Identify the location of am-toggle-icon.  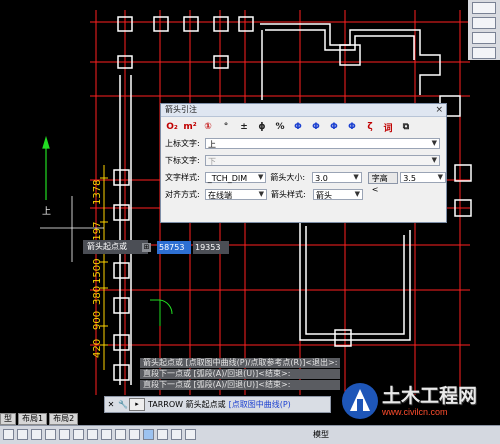
(176, 434).